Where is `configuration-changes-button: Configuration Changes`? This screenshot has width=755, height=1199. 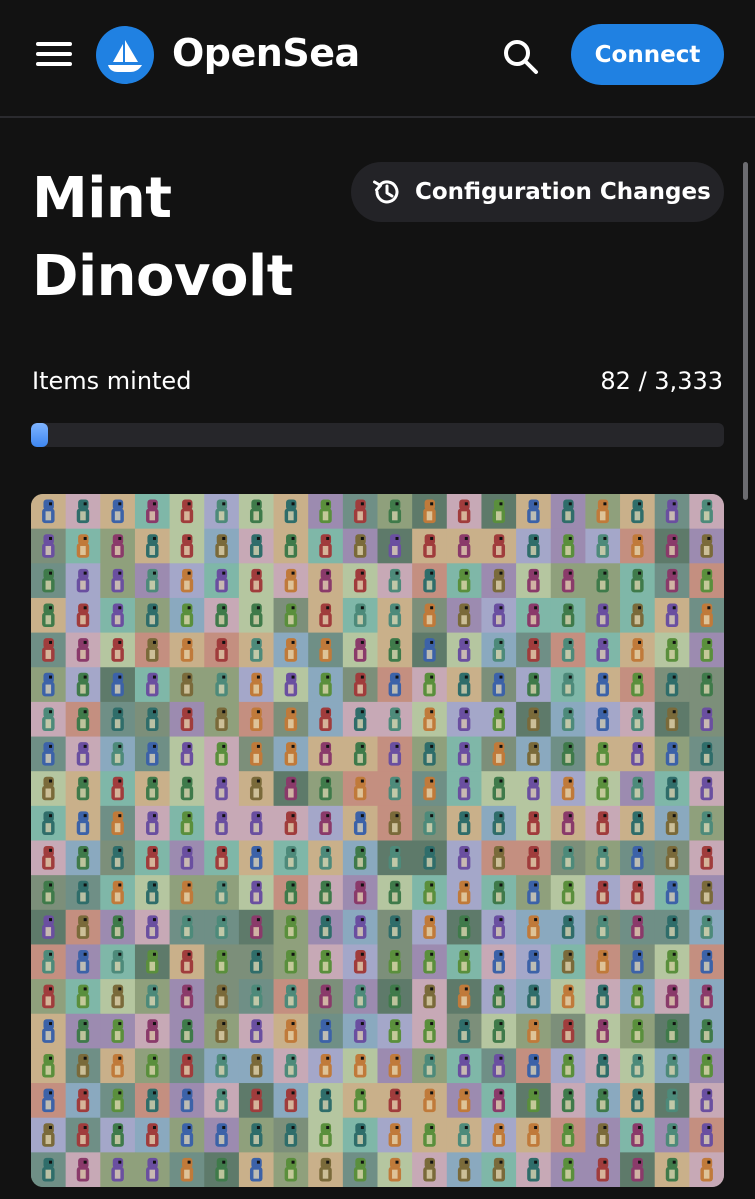
configuration-changes-button: Configuration Changes is located at coordinates (537, 192).